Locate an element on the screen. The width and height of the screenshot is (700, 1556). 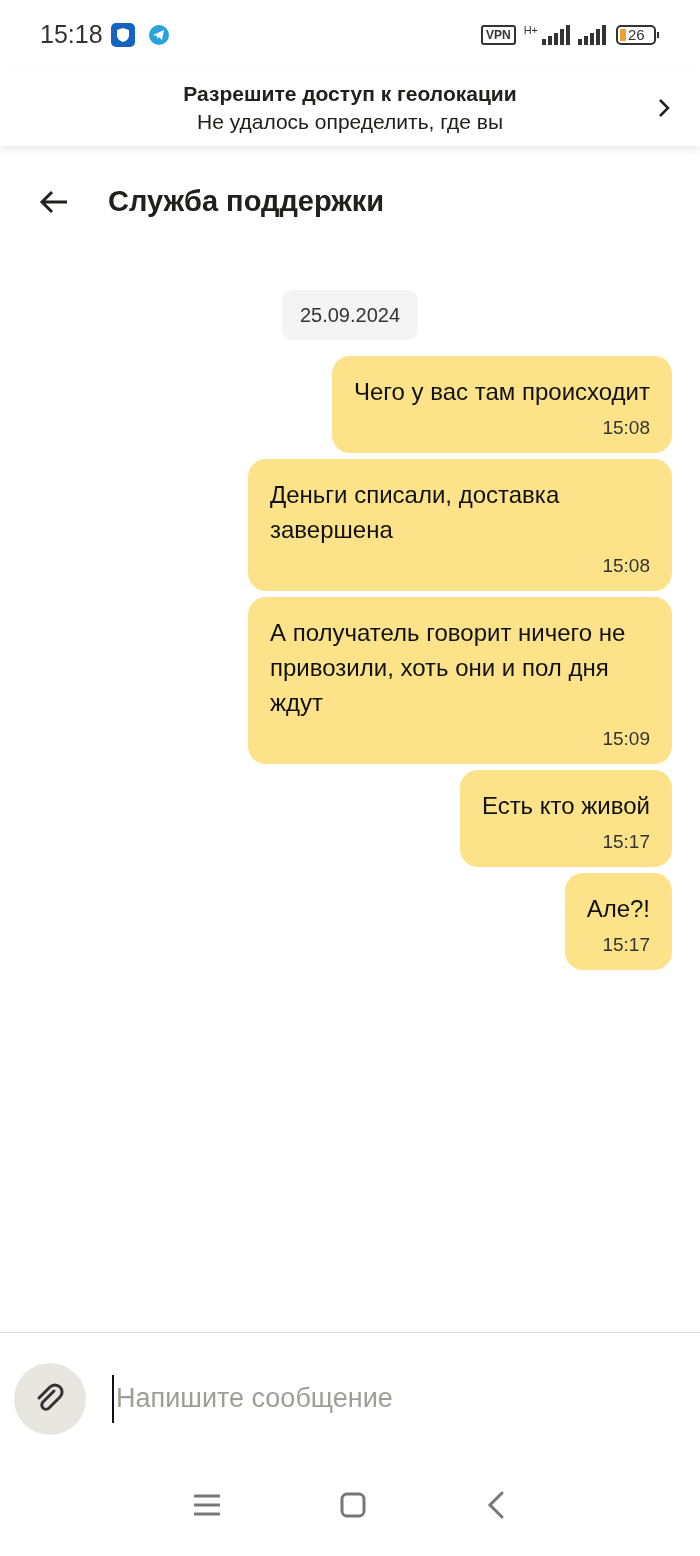
banner-title: Разрешите доступ к геолокации is located at coordinates (350, 94).